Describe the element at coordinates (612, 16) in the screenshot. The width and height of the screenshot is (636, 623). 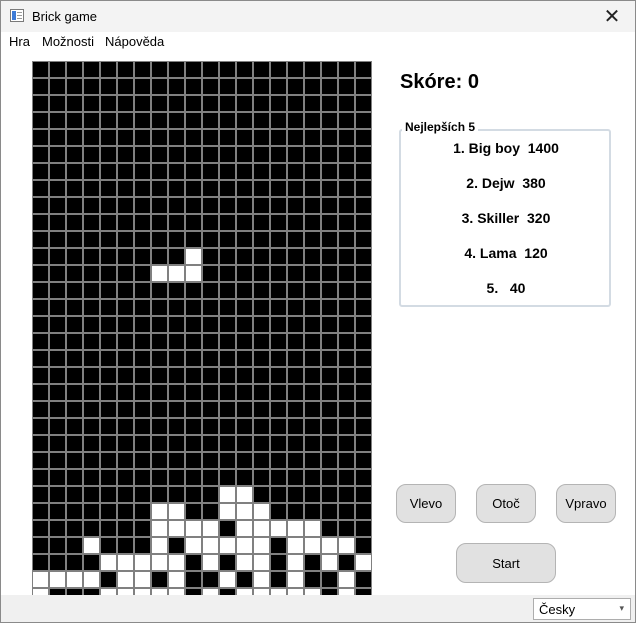
I see `close-button: ✕` at that location.